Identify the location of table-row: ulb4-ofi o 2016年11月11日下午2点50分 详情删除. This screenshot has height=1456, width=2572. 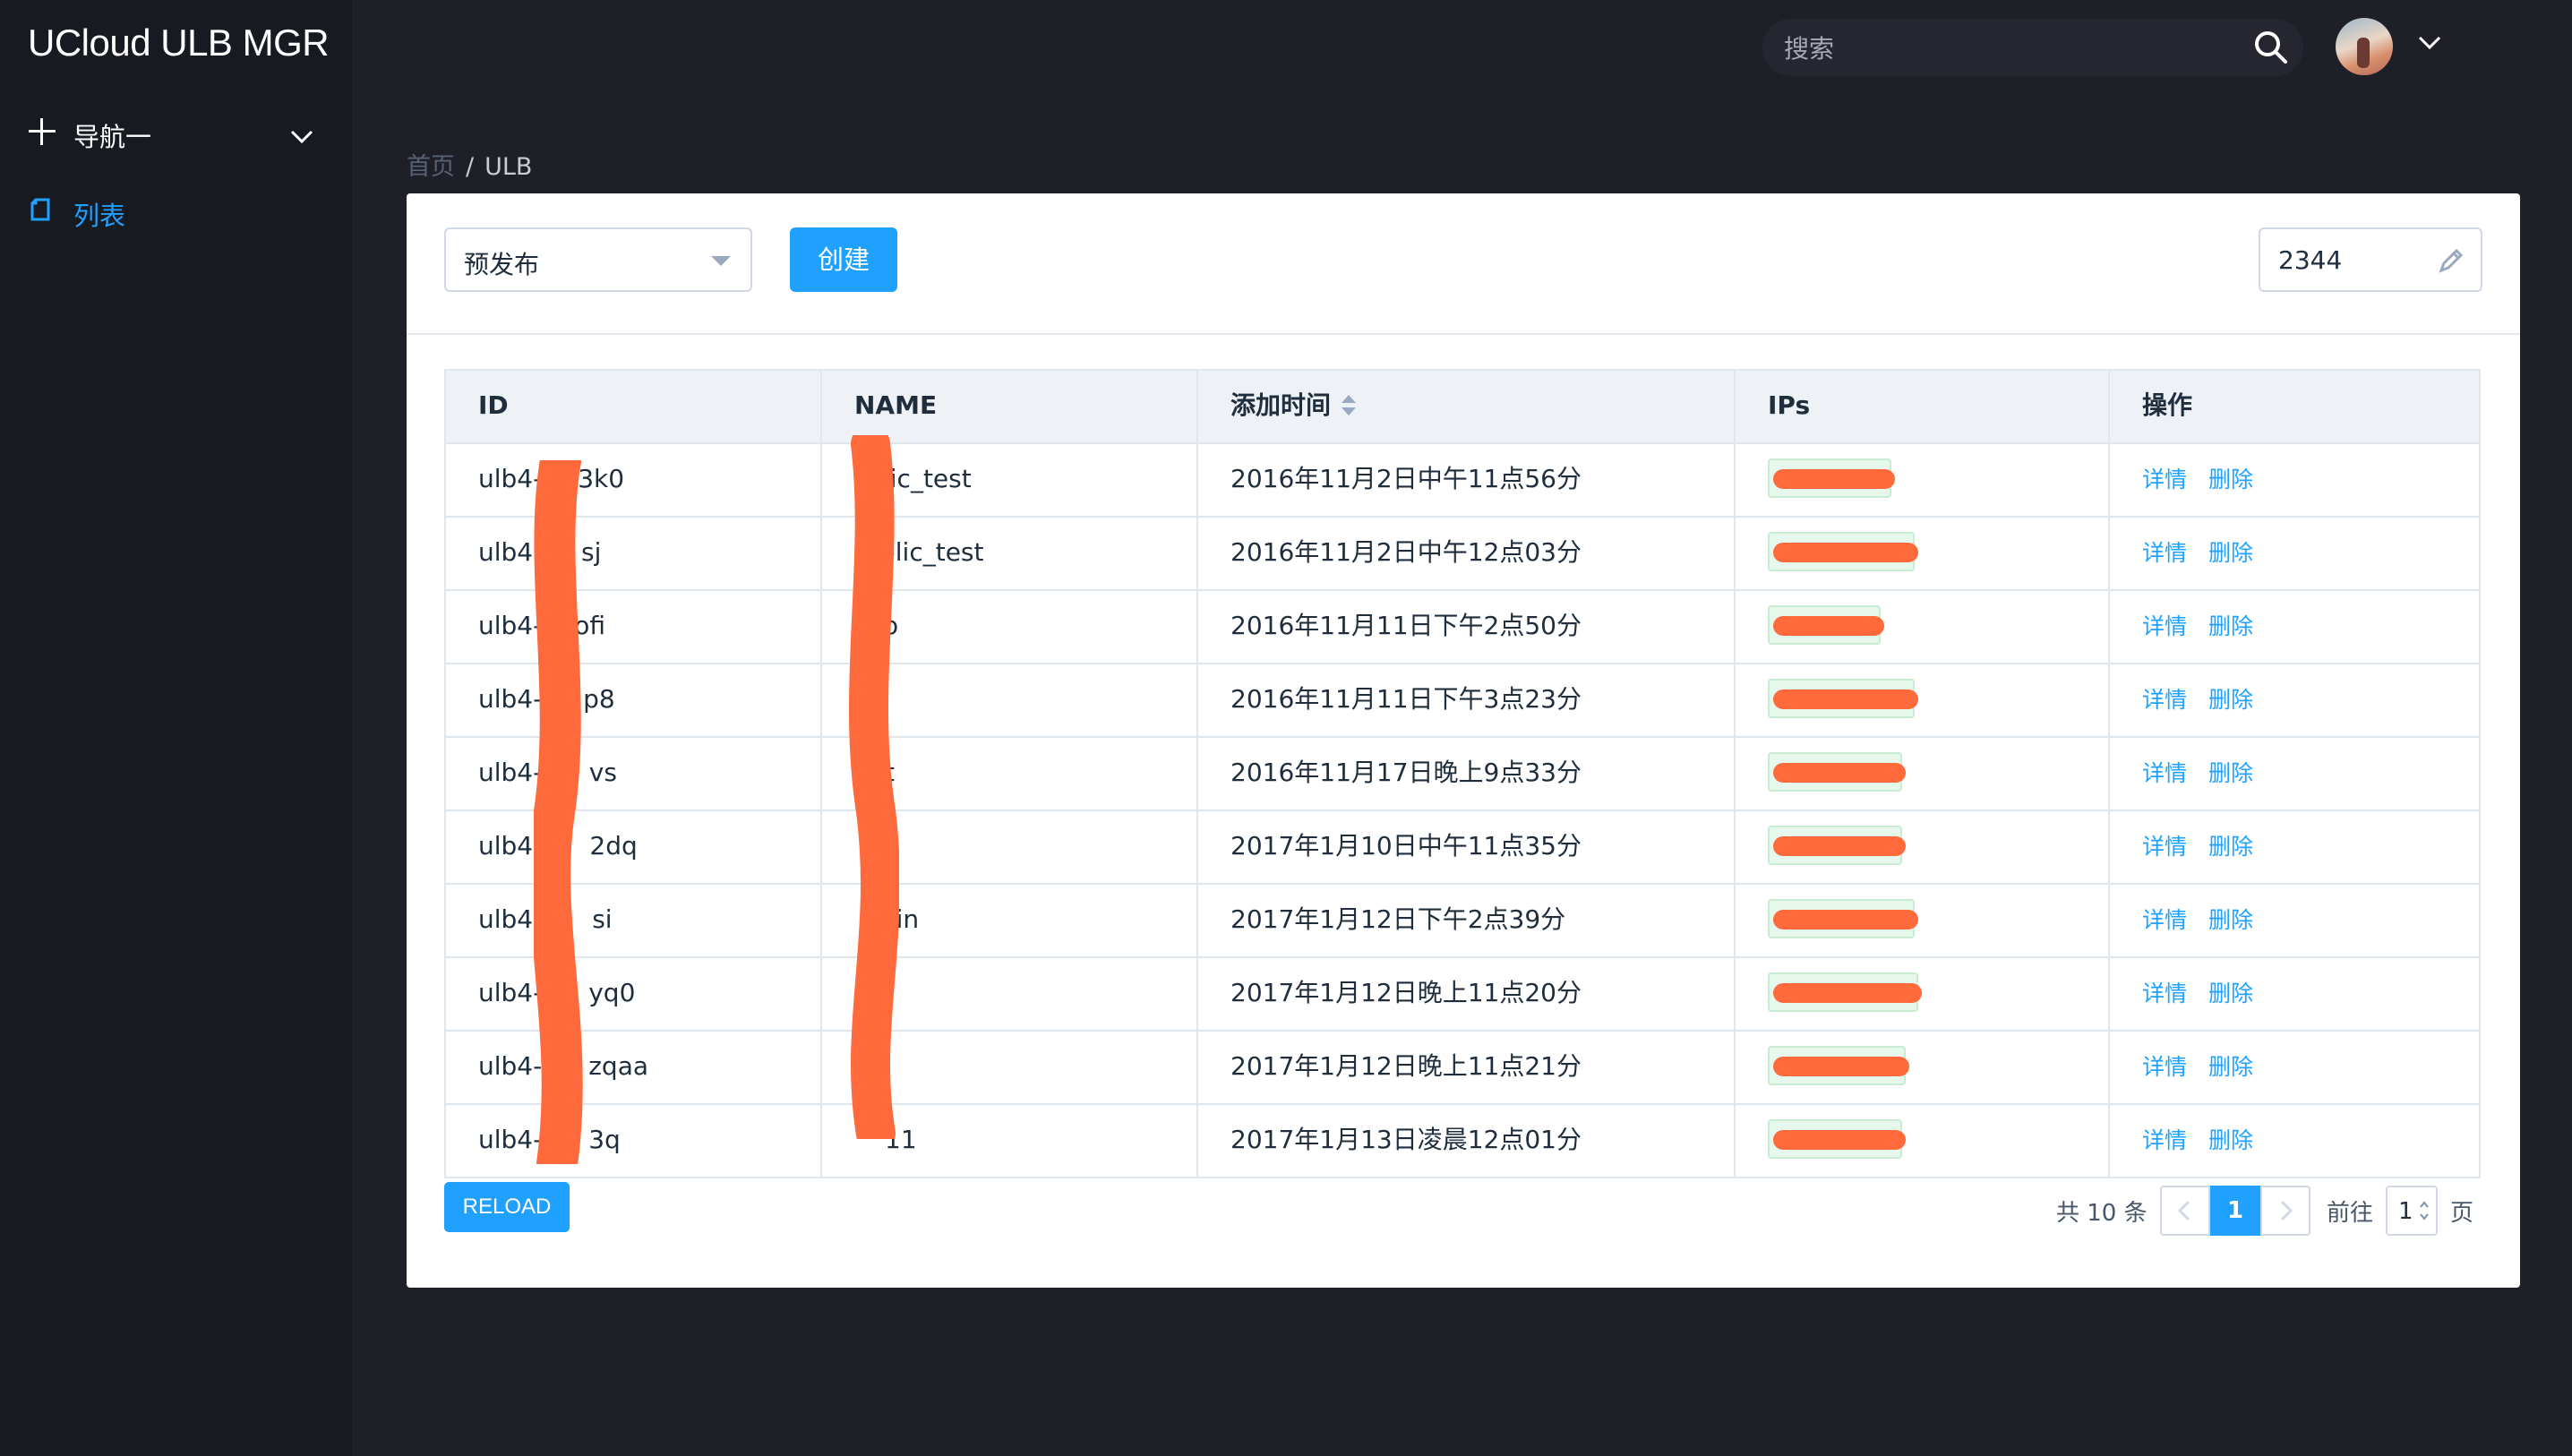
(1463, 627).